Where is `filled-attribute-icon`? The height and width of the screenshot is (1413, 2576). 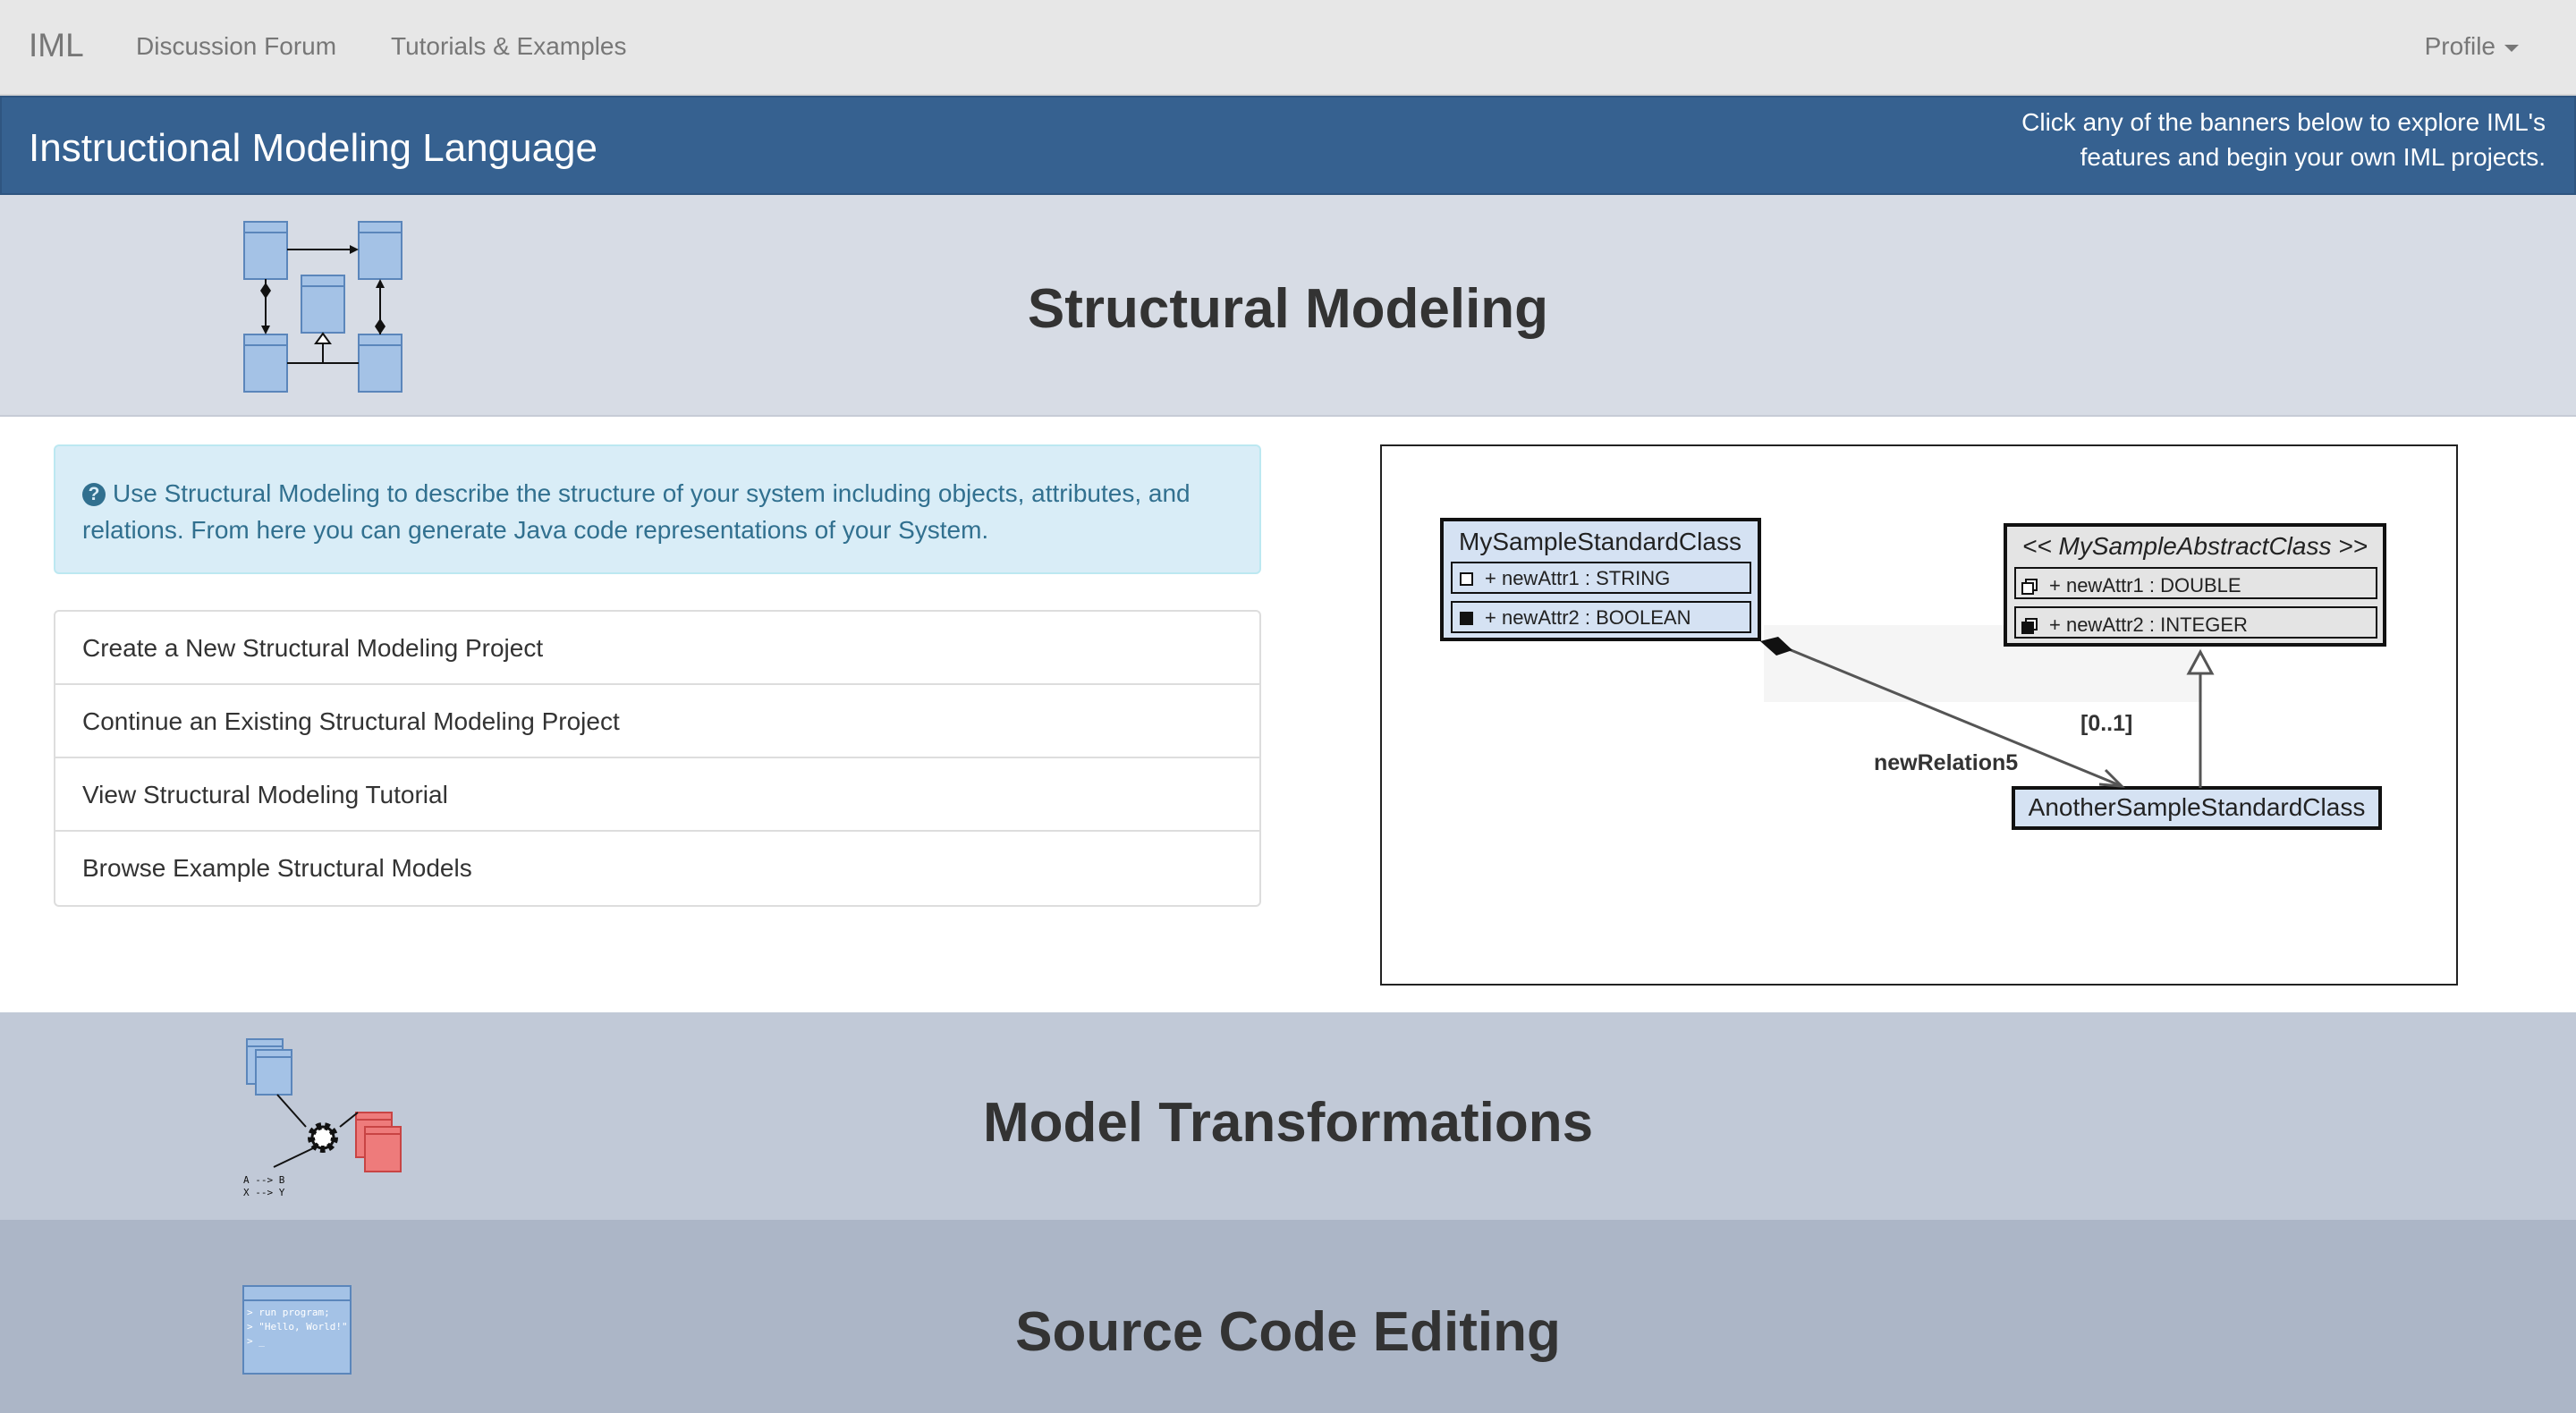 filled-attribute-icon is located at coordinates (1466, 618).